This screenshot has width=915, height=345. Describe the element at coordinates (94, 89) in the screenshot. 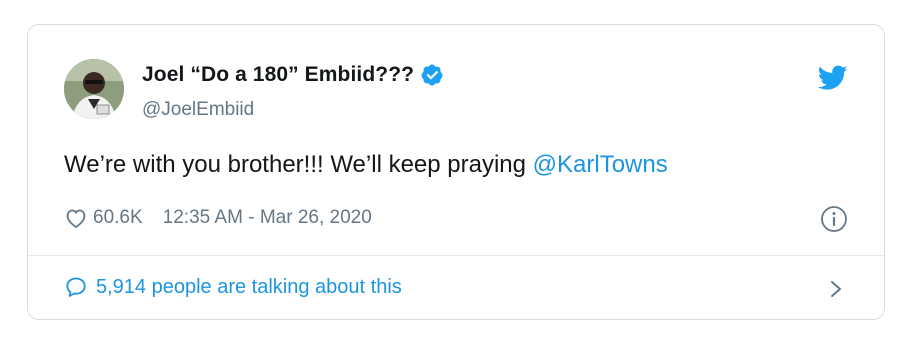

I see `avatar` at that location.